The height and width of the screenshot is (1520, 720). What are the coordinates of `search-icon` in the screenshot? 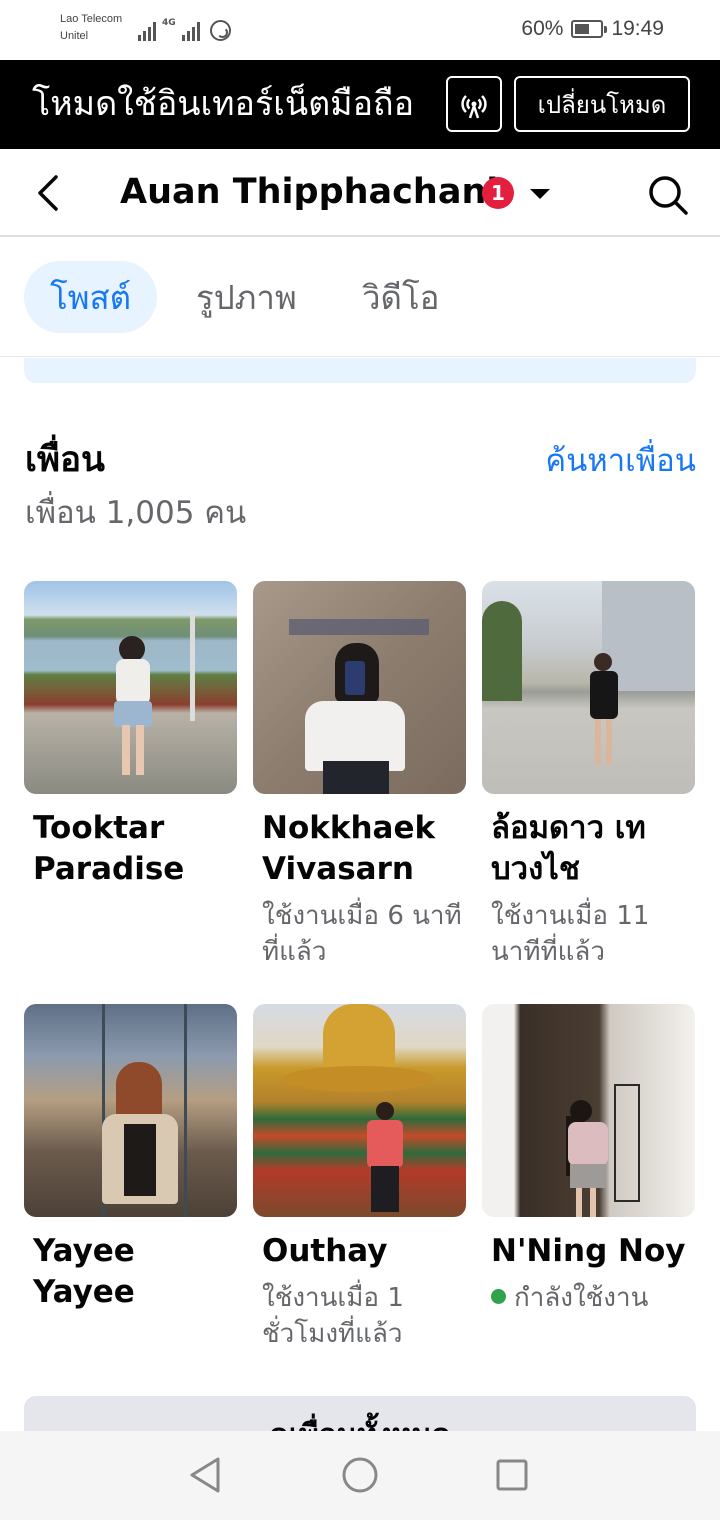 It's located at (668, 195).